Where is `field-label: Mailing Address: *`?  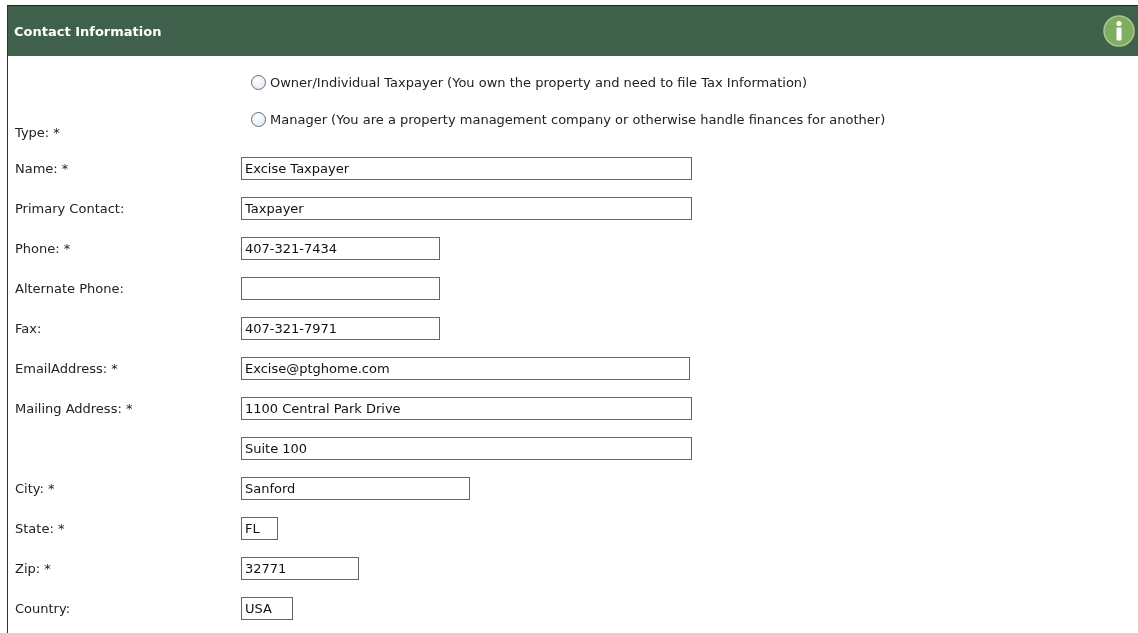
field-label: Mailing Address: * is located at coordinates (74, 408).